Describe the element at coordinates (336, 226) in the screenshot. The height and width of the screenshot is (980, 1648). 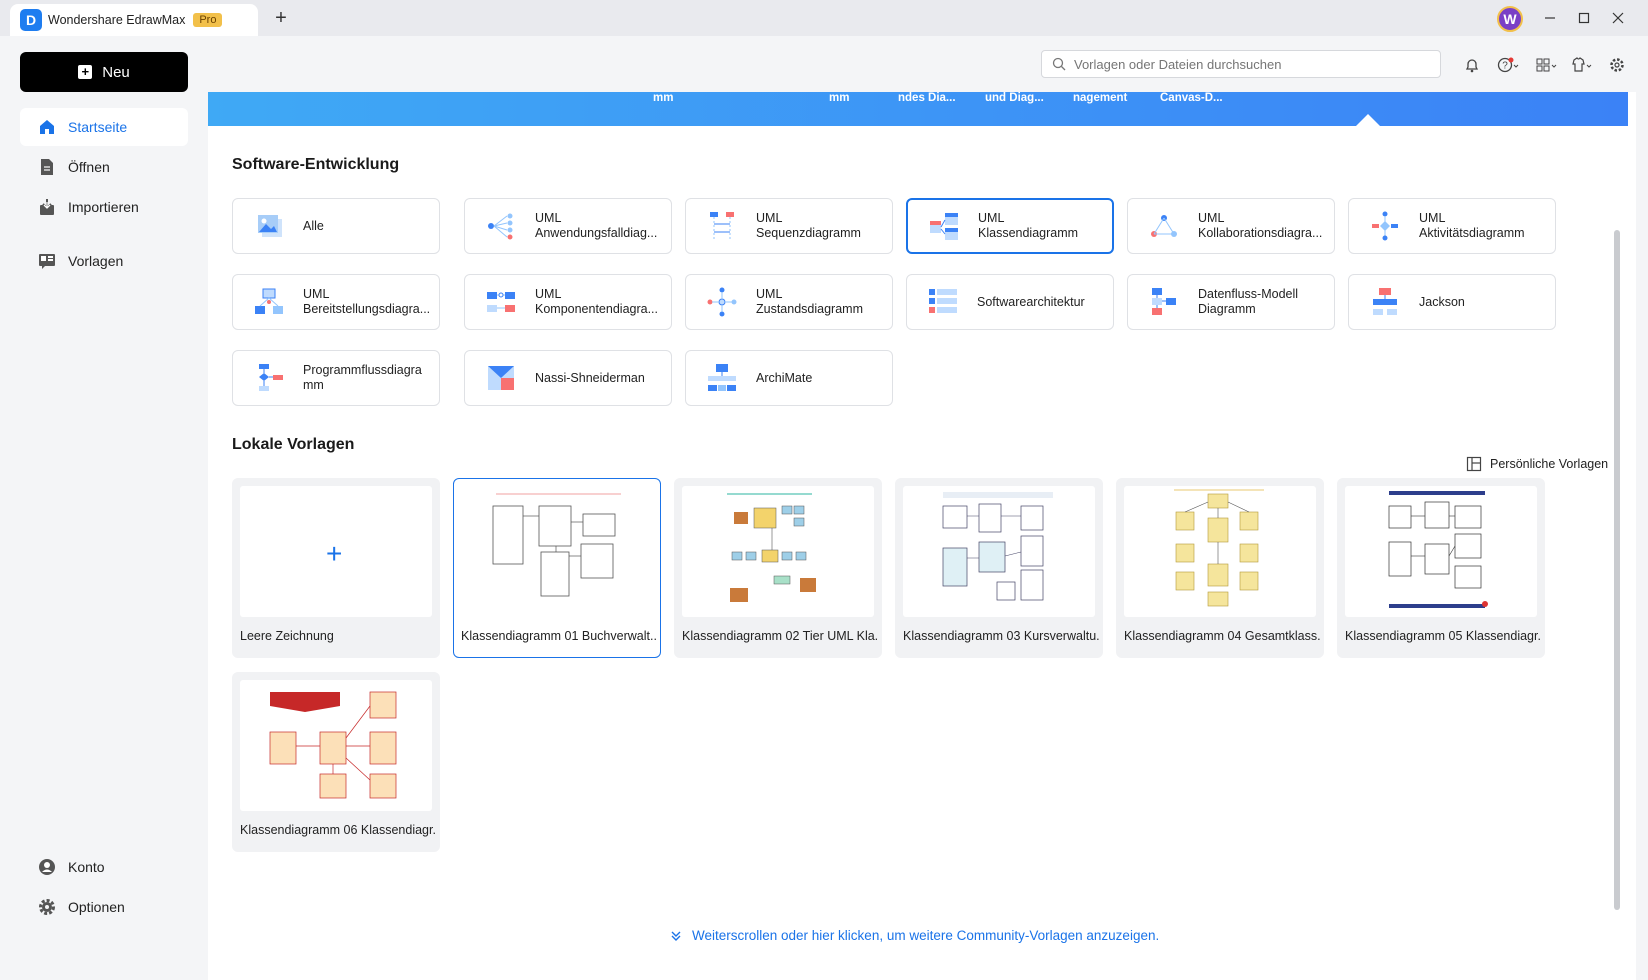
I see `category-card-all: Alle` at that location.